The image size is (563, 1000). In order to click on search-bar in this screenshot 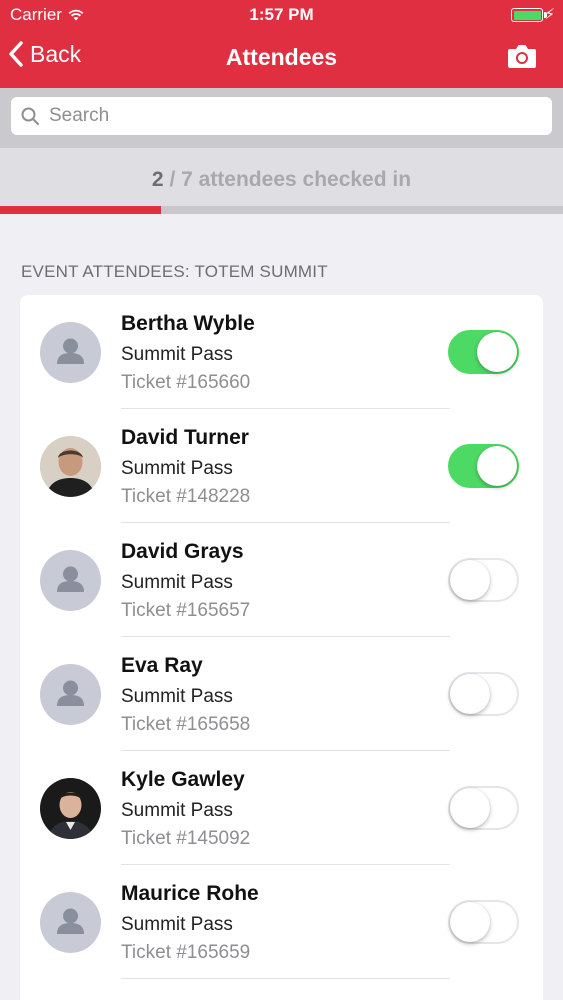, I will do `click(281, 118)`.